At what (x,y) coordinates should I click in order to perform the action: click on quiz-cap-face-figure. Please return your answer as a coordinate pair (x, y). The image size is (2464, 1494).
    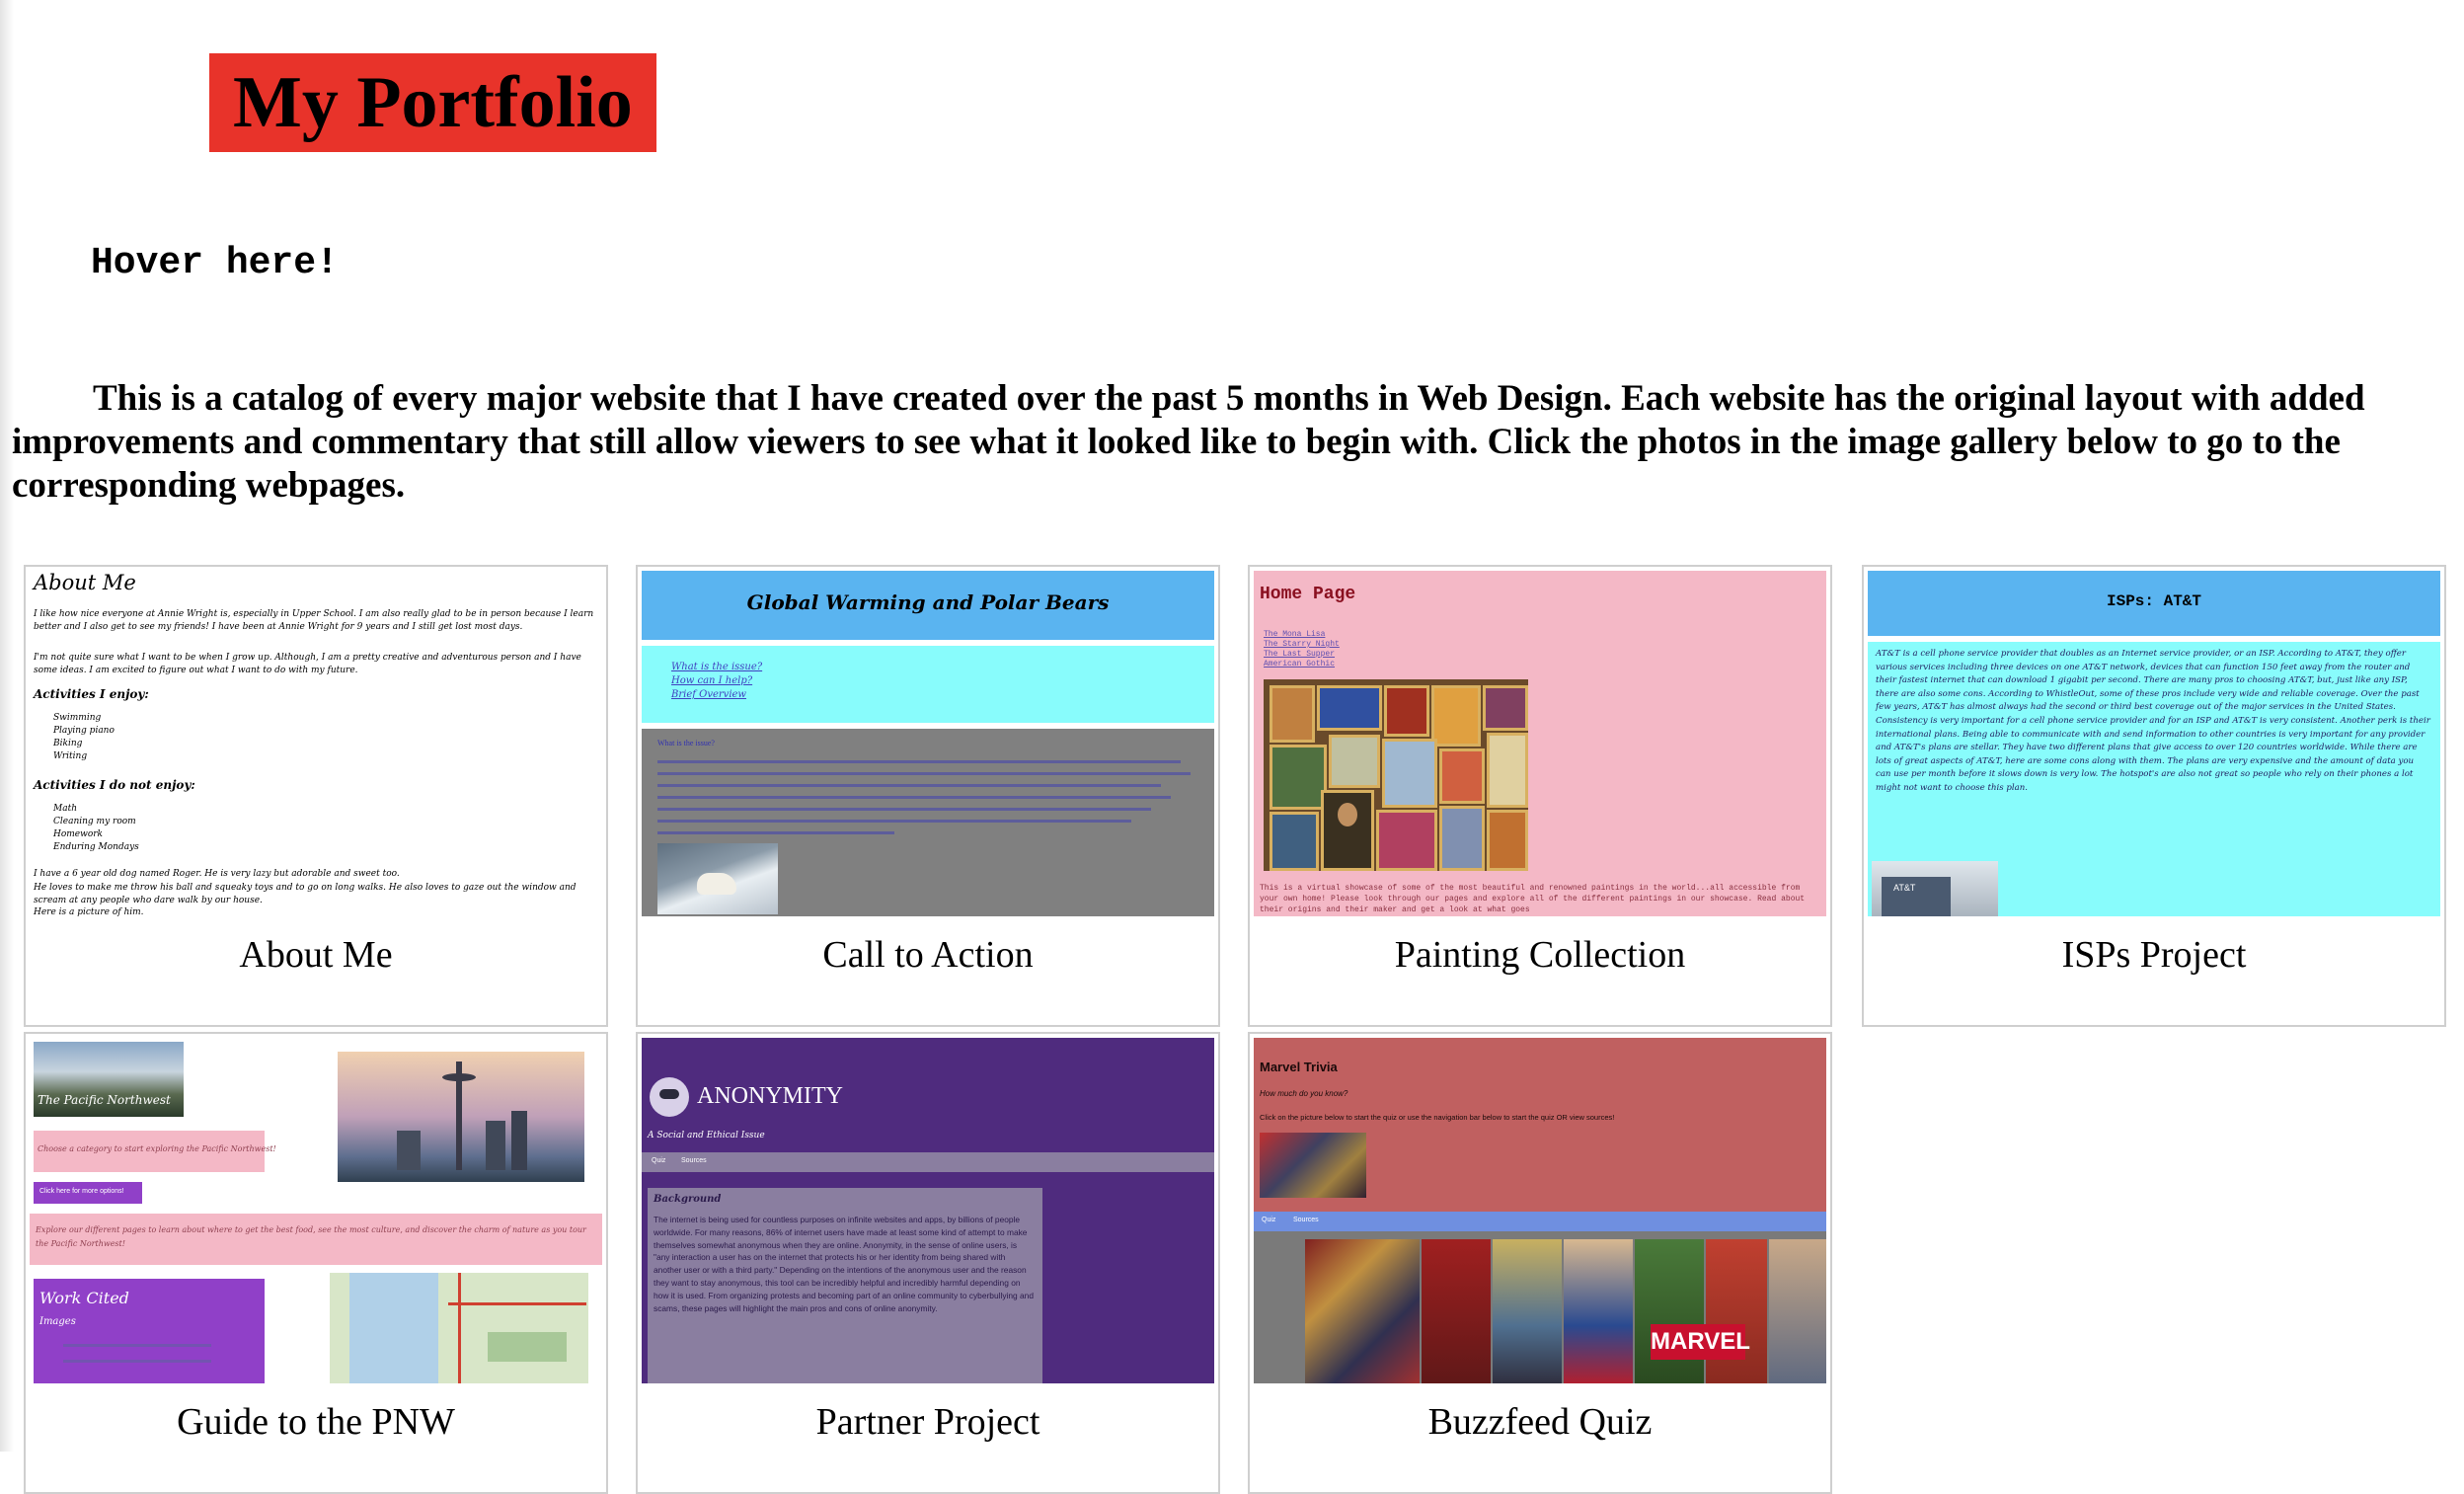
    Looking at the image, I should click on (1797, 1311).